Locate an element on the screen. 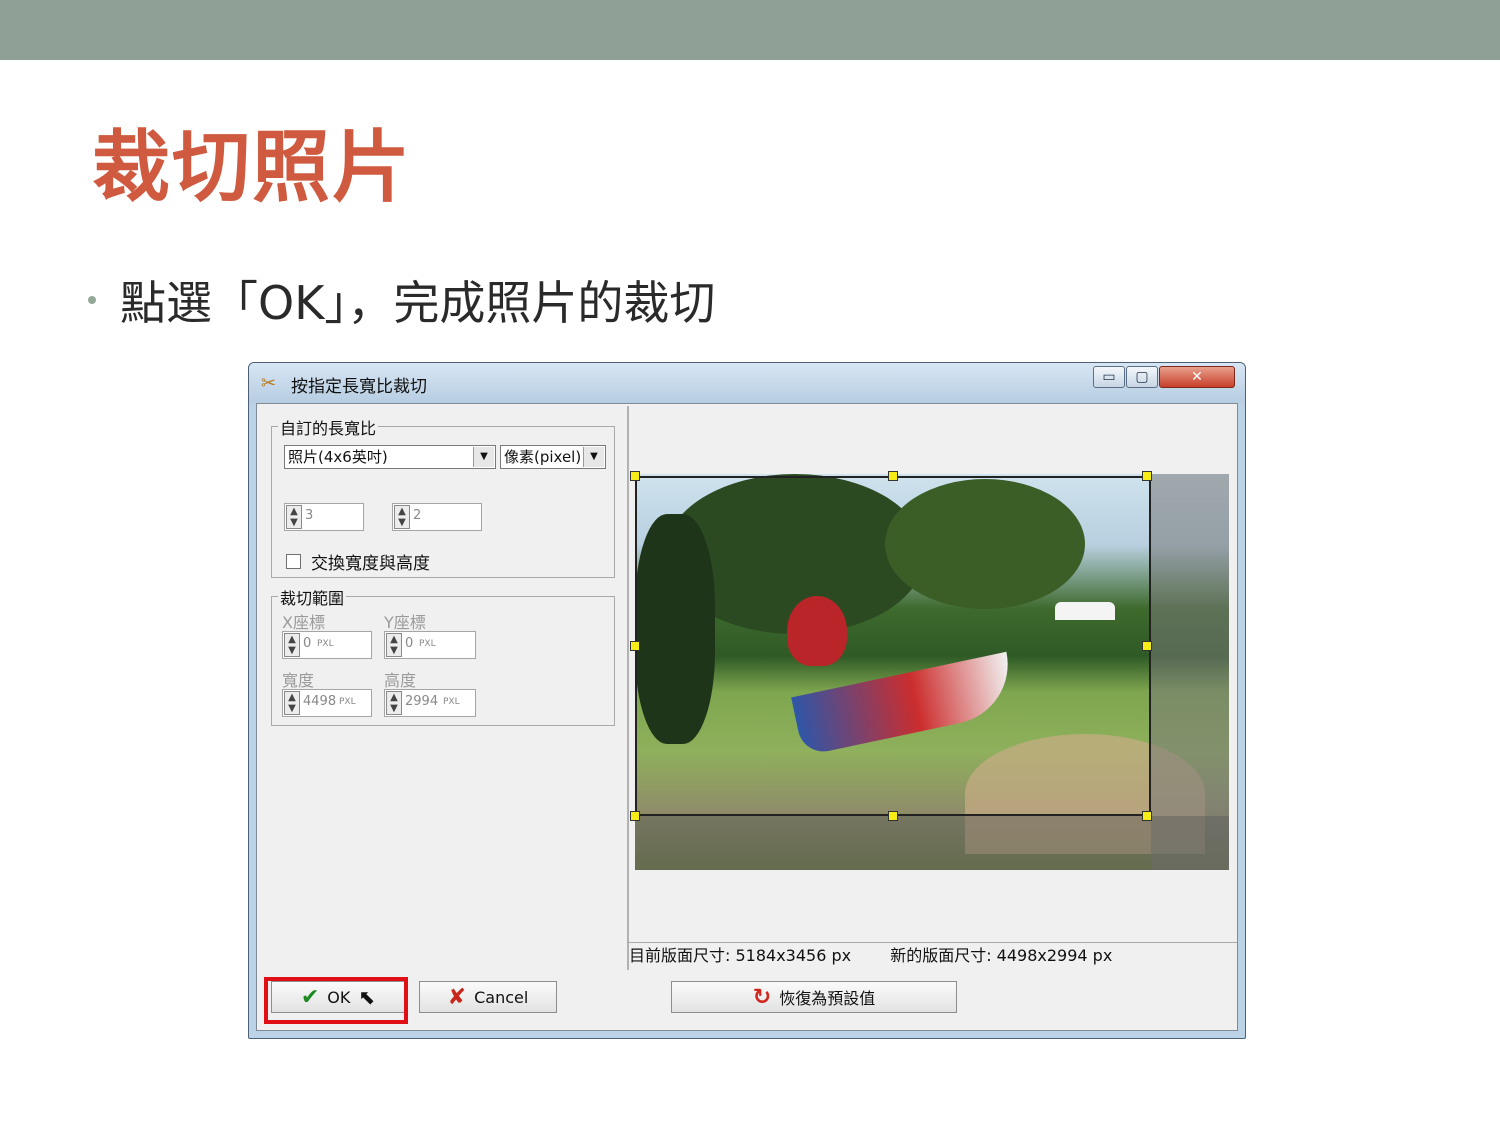 This screenshot has width=1500, height=1125. minimize-button: ▭ is located at coordinates (1109, 377).